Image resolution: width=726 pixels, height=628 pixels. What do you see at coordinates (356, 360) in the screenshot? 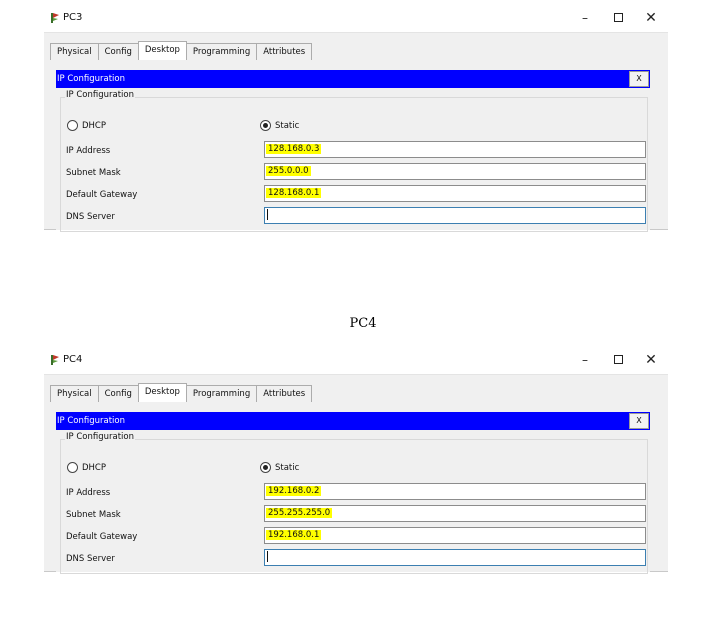
I see `title-bar: PC4 – ✕` at bounding box center [356, 360].